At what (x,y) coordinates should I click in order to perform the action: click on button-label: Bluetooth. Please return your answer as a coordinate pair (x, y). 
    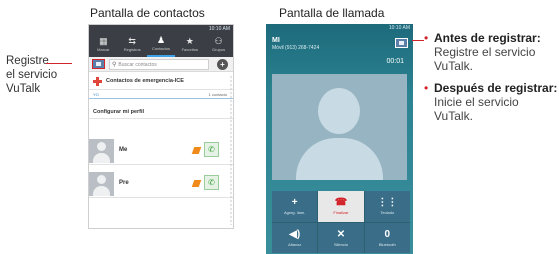
    Looking at the image, I should click on (387, 244).